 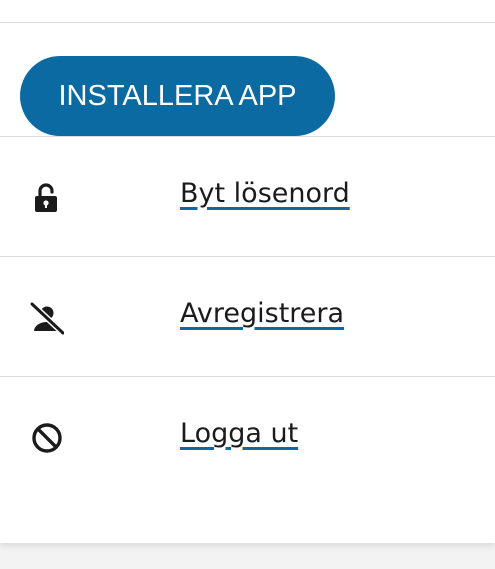 I want to click on divider, so click(x=247, y=22).